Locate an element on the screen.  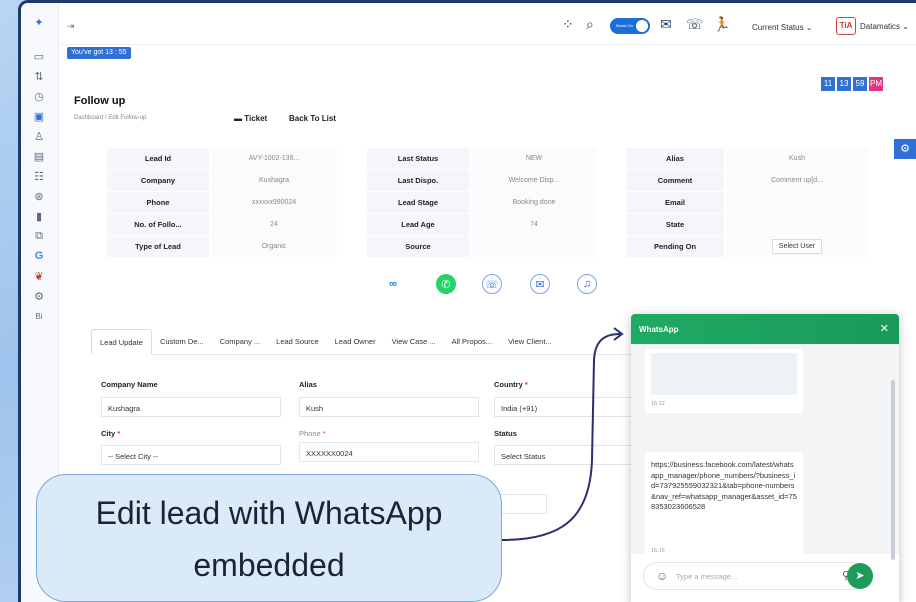
clock-minutes: 13 is located at coordinates (844, 84).